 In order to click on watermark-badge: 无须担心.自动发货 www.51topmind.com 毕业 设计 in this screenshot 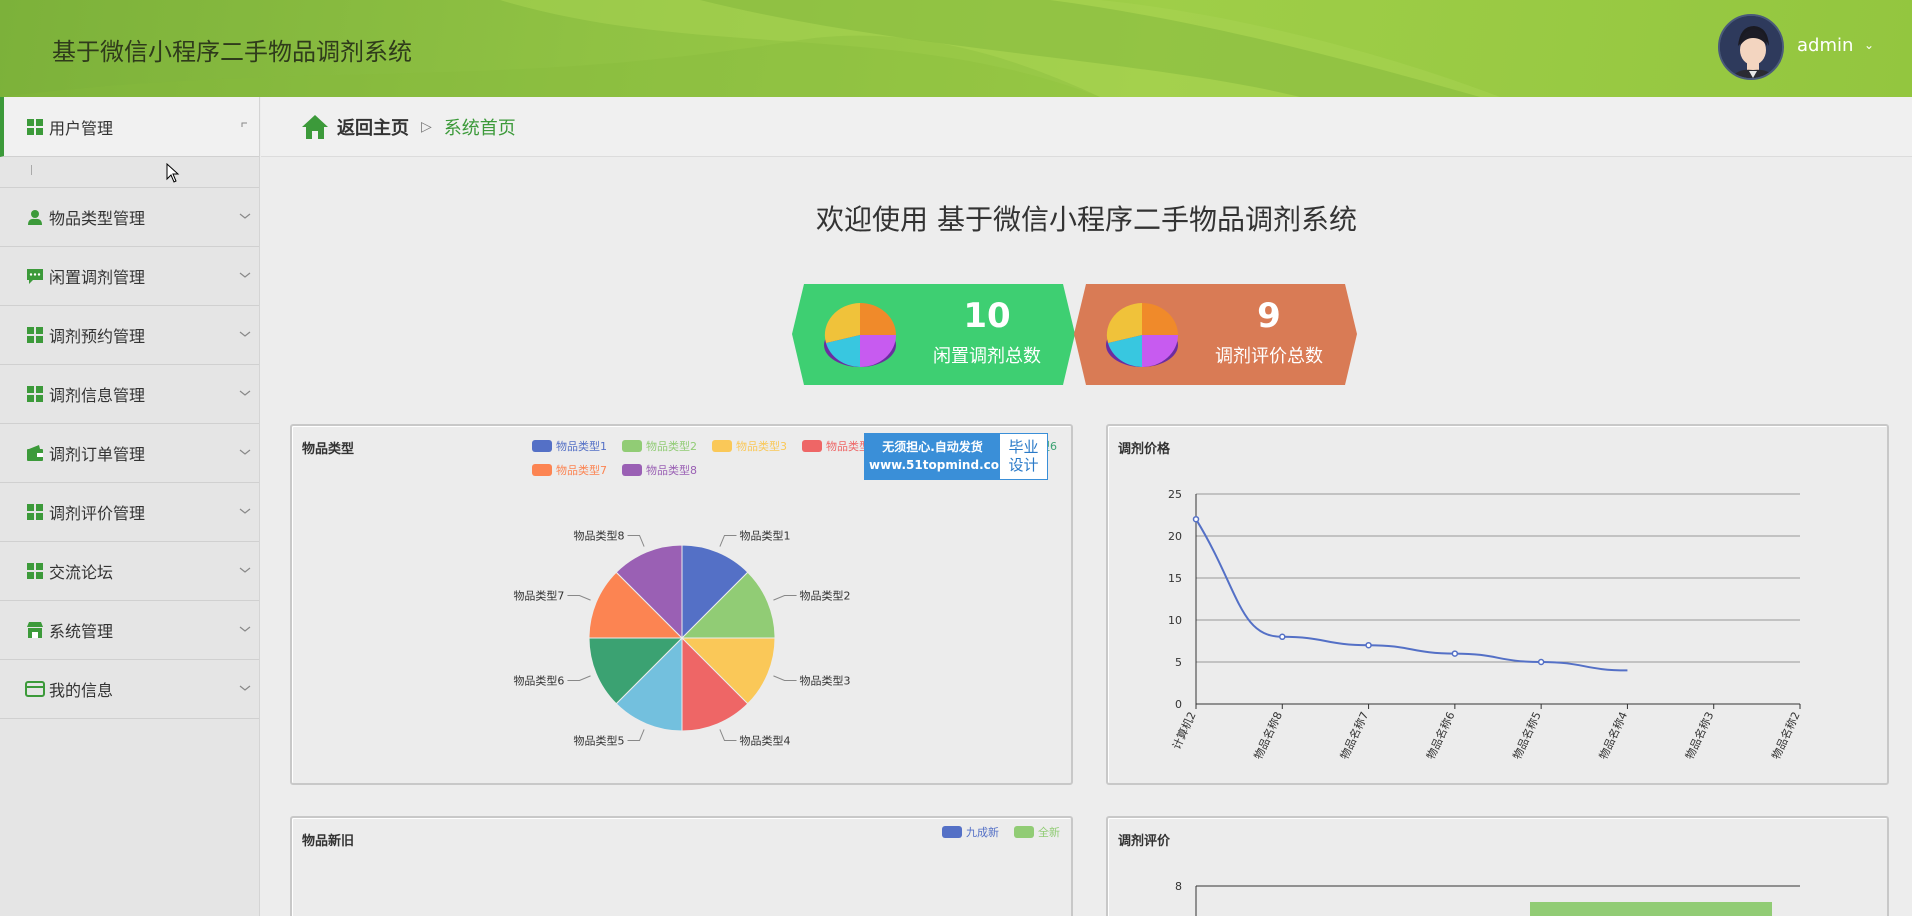, I will do `click(956, 456)`.